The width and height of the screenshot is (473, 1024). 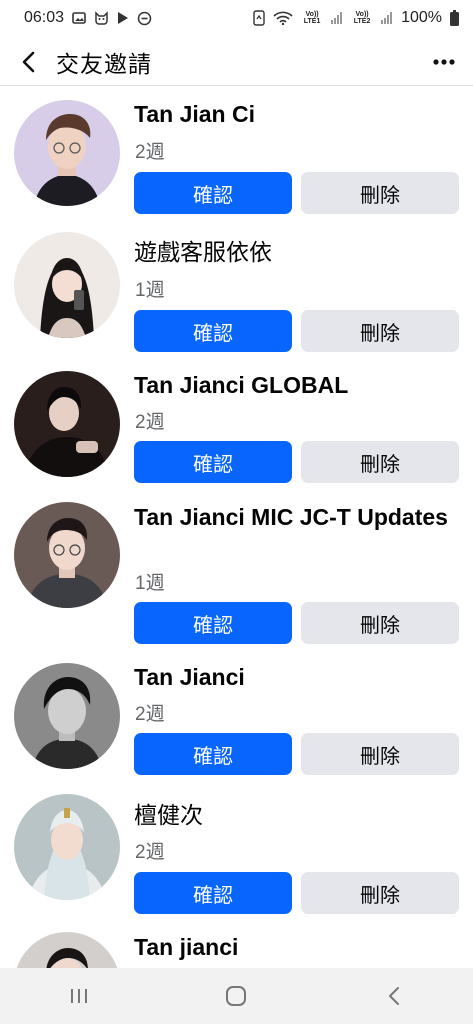 I want to click on battery-percent: 100%, so click(x=421, y=17).